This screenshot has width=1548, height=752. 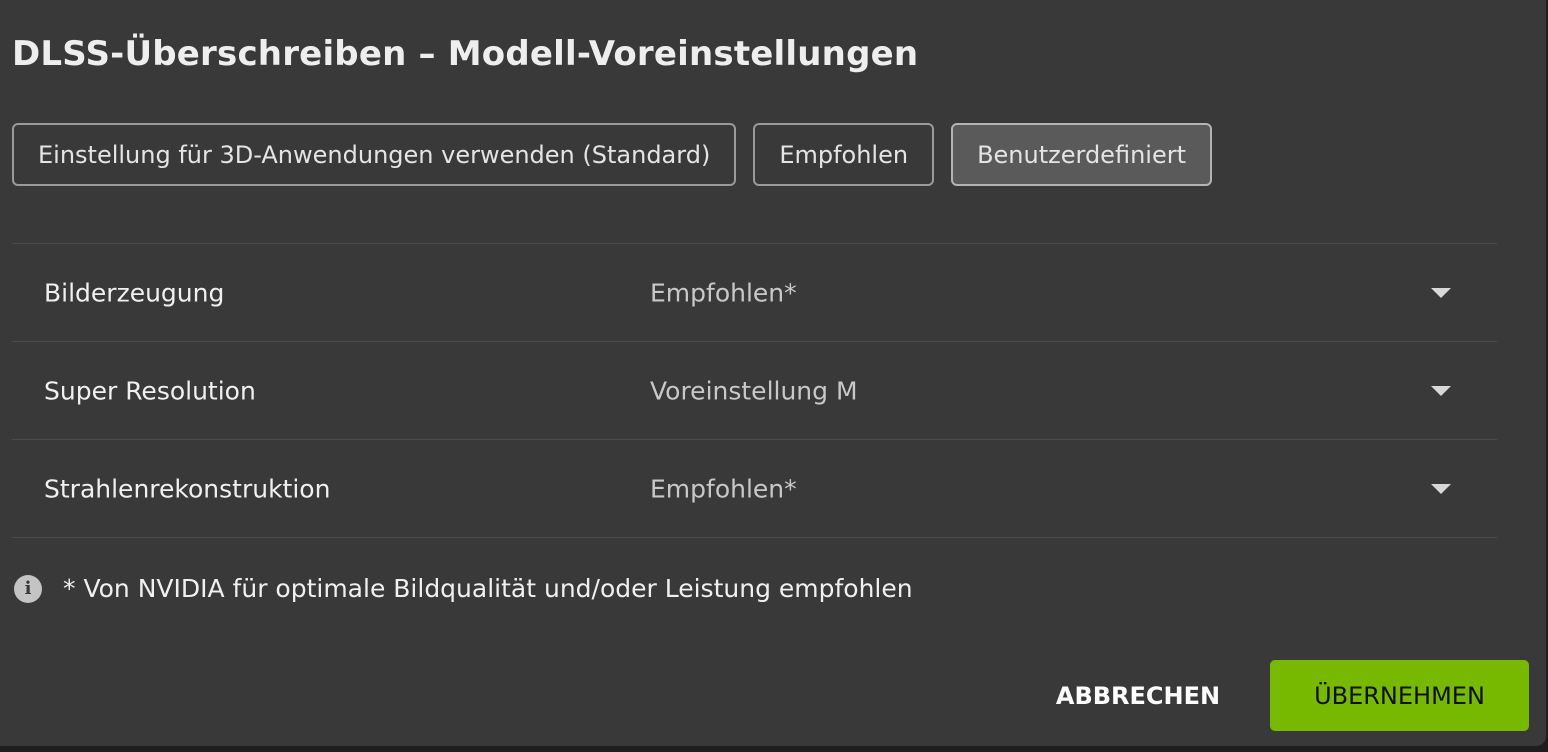 I want to click on setting-row-super-resolution: Super Resolution Voreinstellung M, so click(x=754, y=391).